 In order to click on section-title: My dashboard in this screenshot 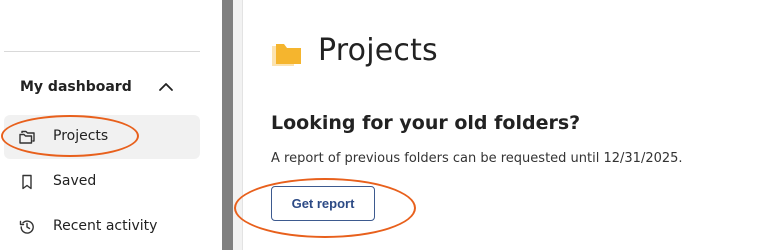, I will do `click(76, 87)`.